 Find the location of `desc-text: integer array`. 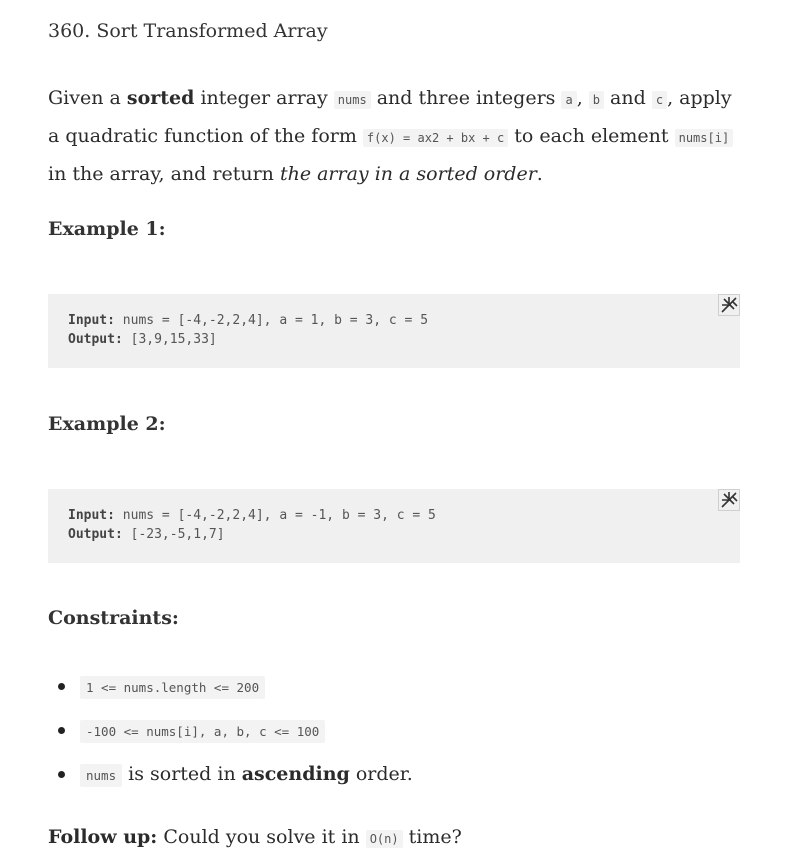

desc-text: integer array is located at coordinates (264, 98).